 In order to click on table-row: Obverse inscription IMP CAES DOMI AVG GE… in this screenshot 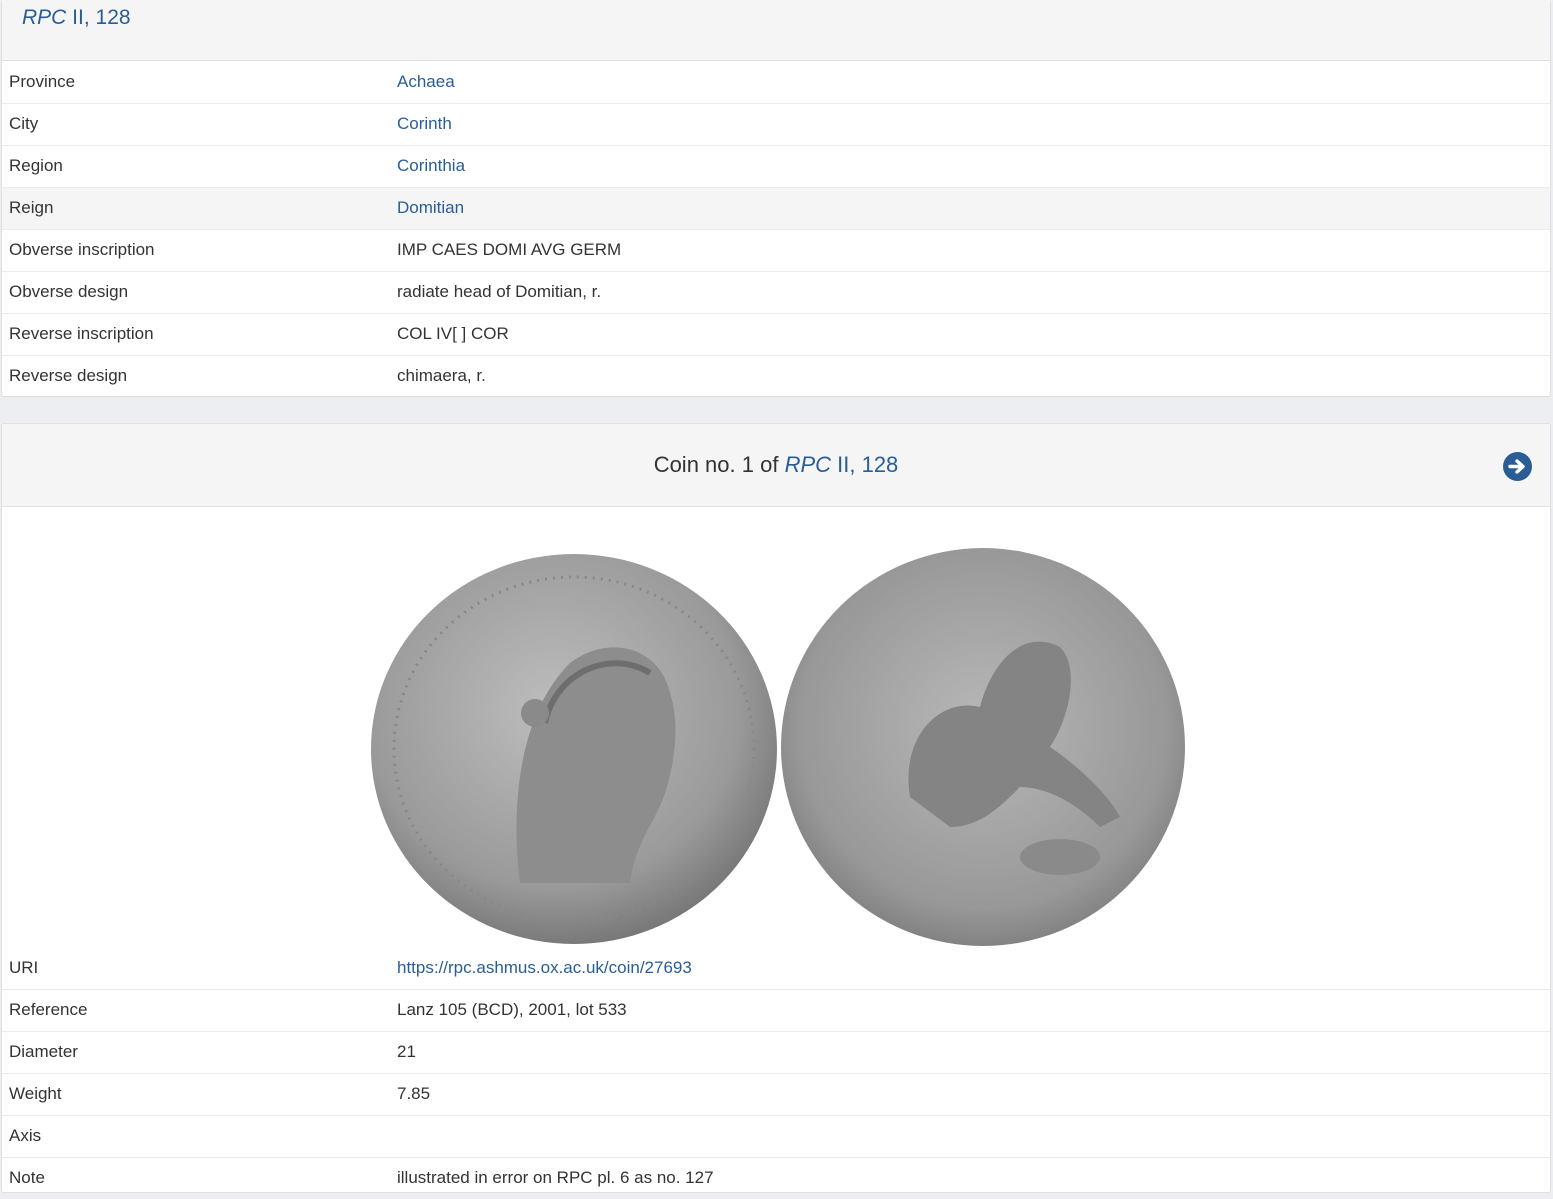, I will do `click(776, 249)`.